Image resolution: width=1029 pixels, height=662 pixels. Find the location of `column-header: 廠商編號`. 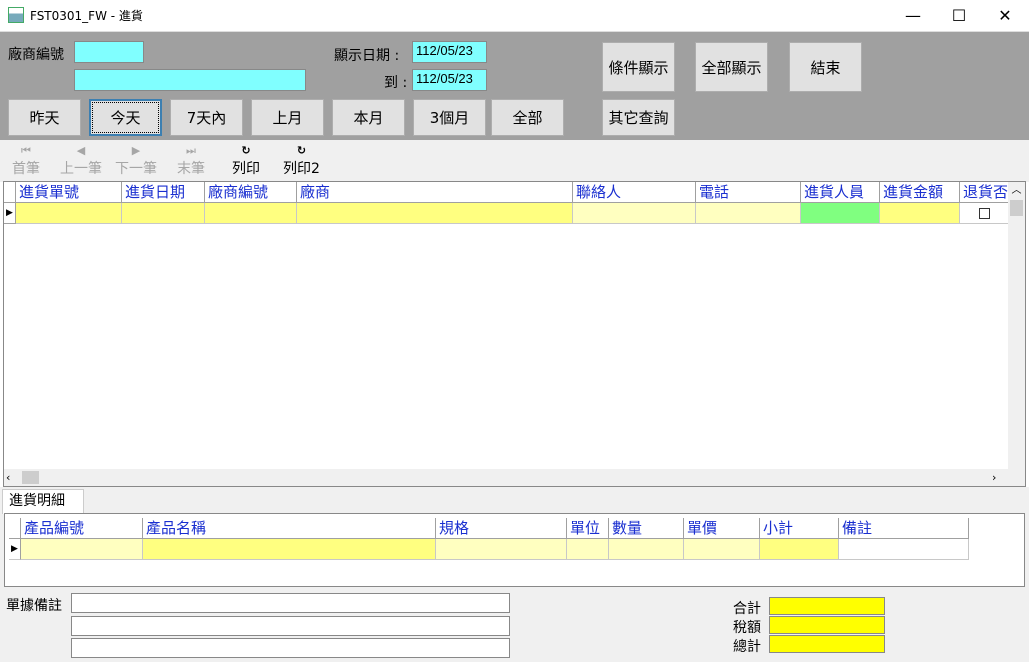

column-header: 廠商編號 is located at coordinates (251, 192).